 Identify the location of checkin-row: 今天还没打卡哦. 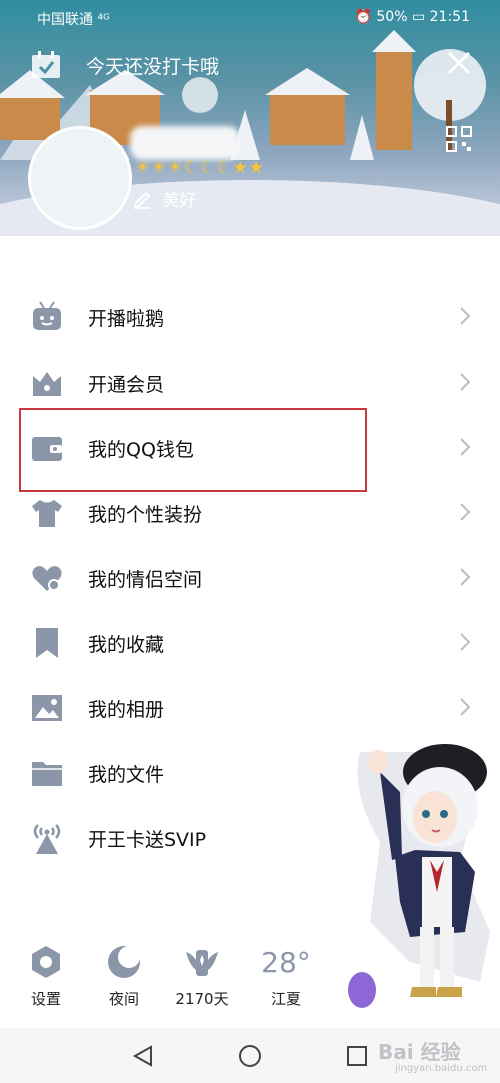
(250, 64).